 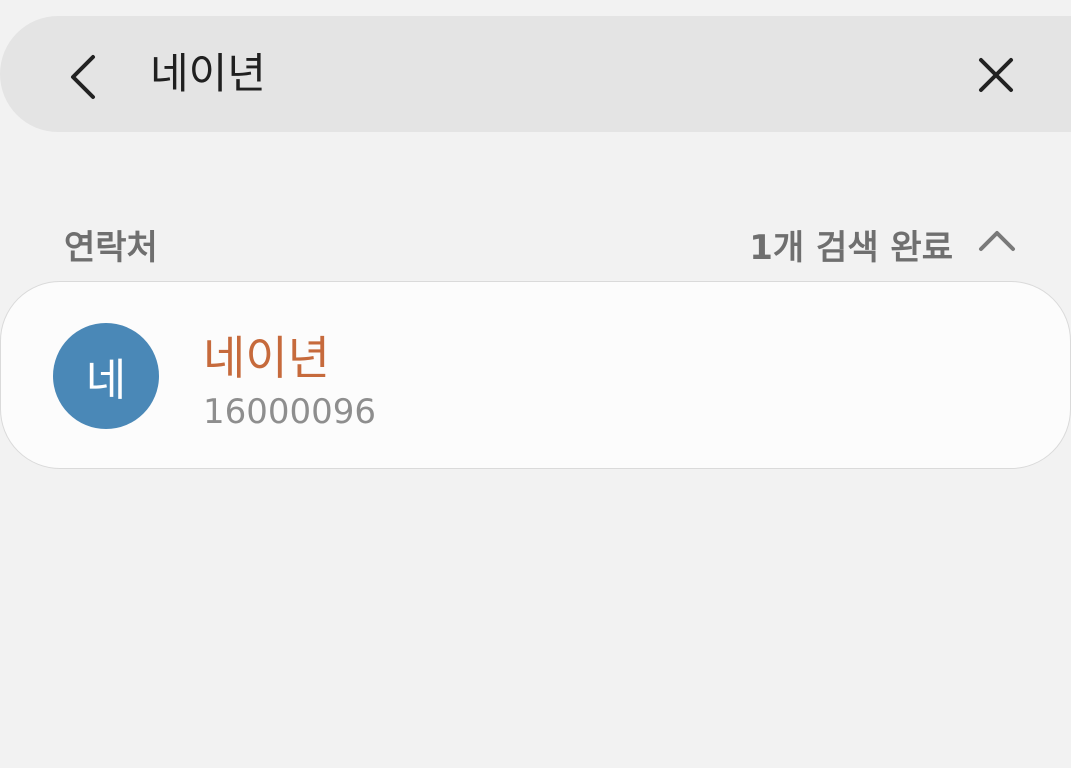 What do you see at coordinates (290, 412) in the screenshot?
I see `contact-number: 16000096` at bounding box center [290, 412].